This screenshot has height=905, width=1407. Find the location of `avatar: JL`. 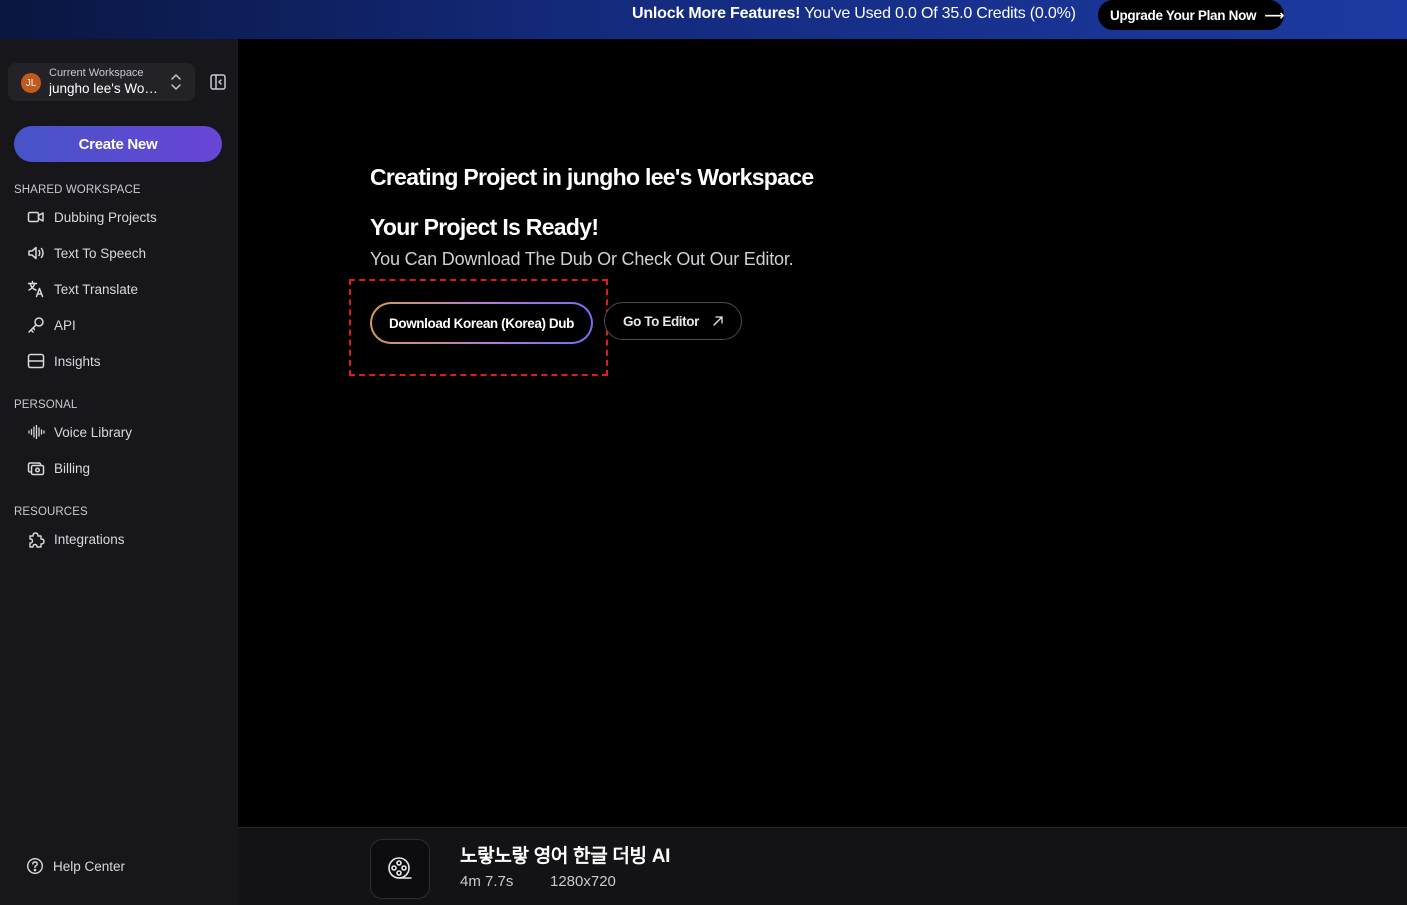

avatar: JL is located at coordinates (31, 83).